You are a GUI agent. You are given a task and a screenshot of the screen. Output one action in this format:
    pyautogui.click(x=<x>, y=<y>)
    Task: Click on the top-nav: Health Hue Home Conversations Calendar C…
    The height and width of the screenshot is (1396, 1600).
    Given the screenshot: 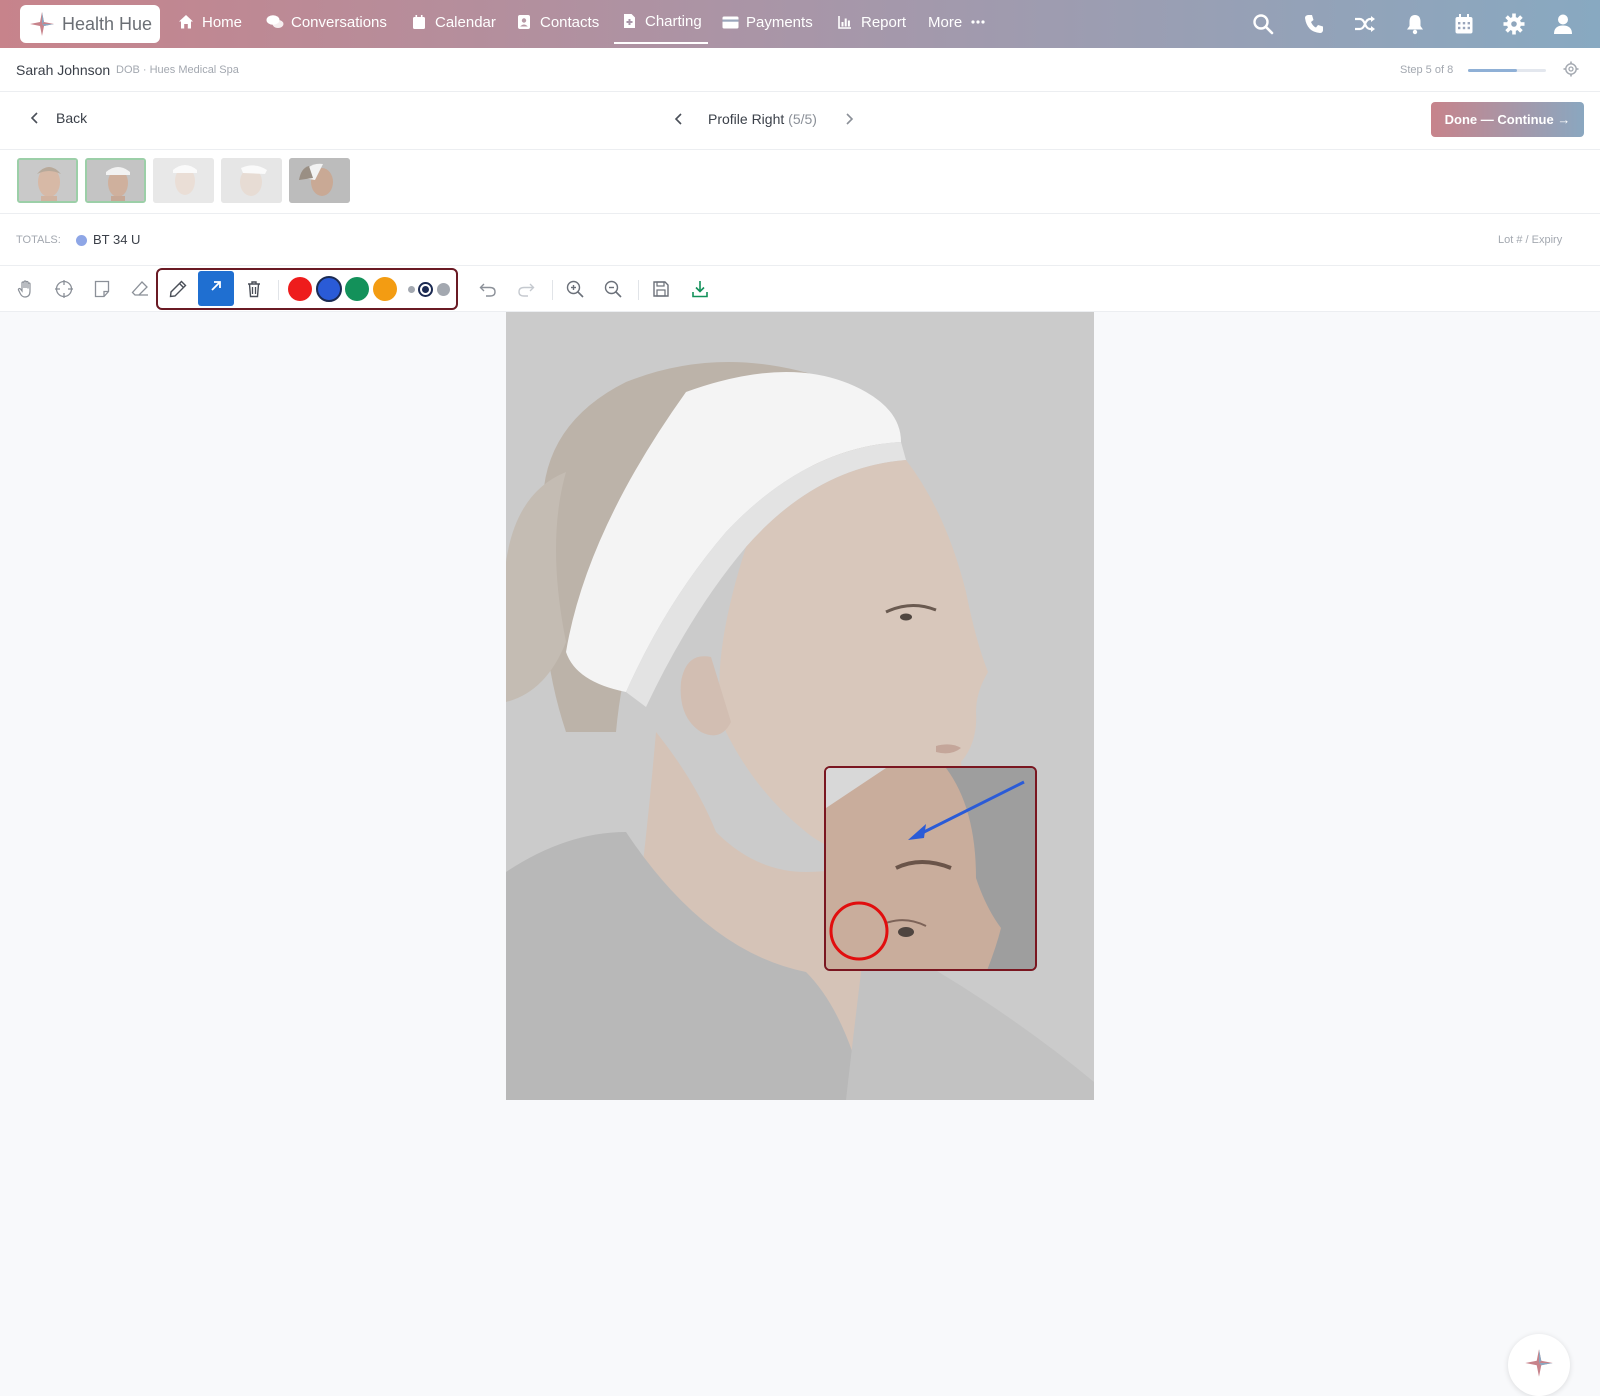 What is the action you would take?
    pyautogui.click(x=800, y=24)
    